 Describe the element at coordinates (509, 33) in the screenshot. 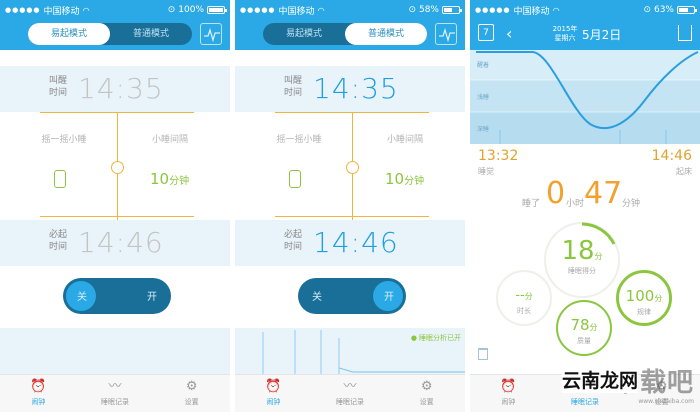

I see `previous-day-button: ‹` at that location.